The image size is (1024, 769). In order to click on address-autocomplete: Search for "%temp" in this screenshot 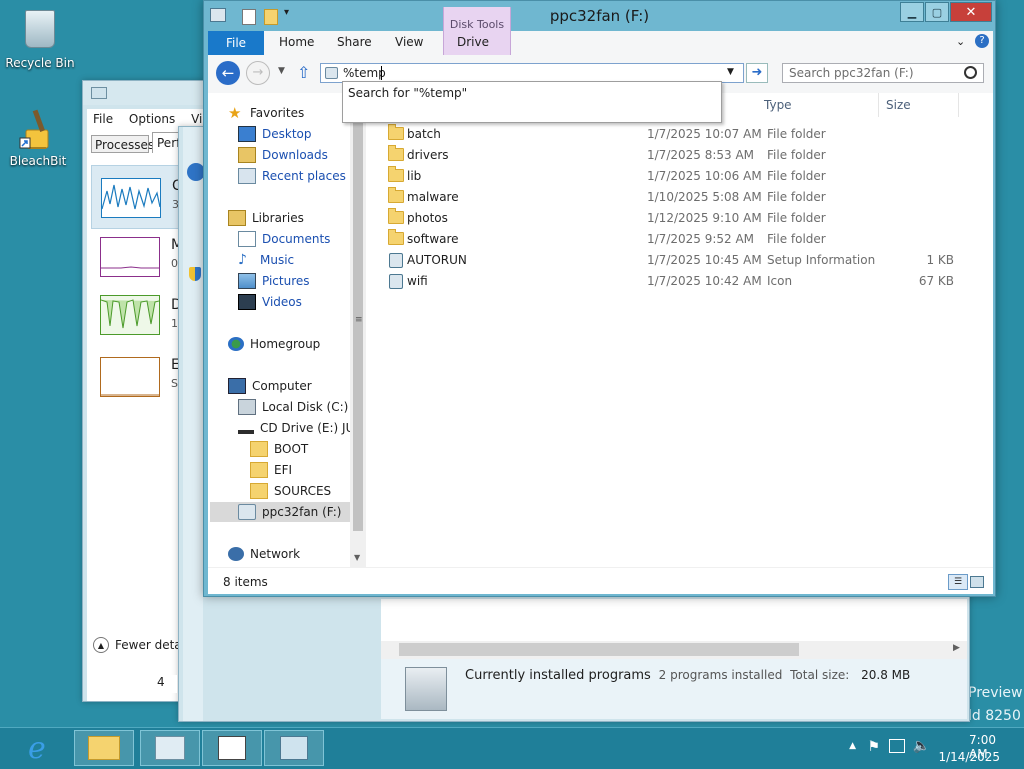, I will do `click(532, 102)`.